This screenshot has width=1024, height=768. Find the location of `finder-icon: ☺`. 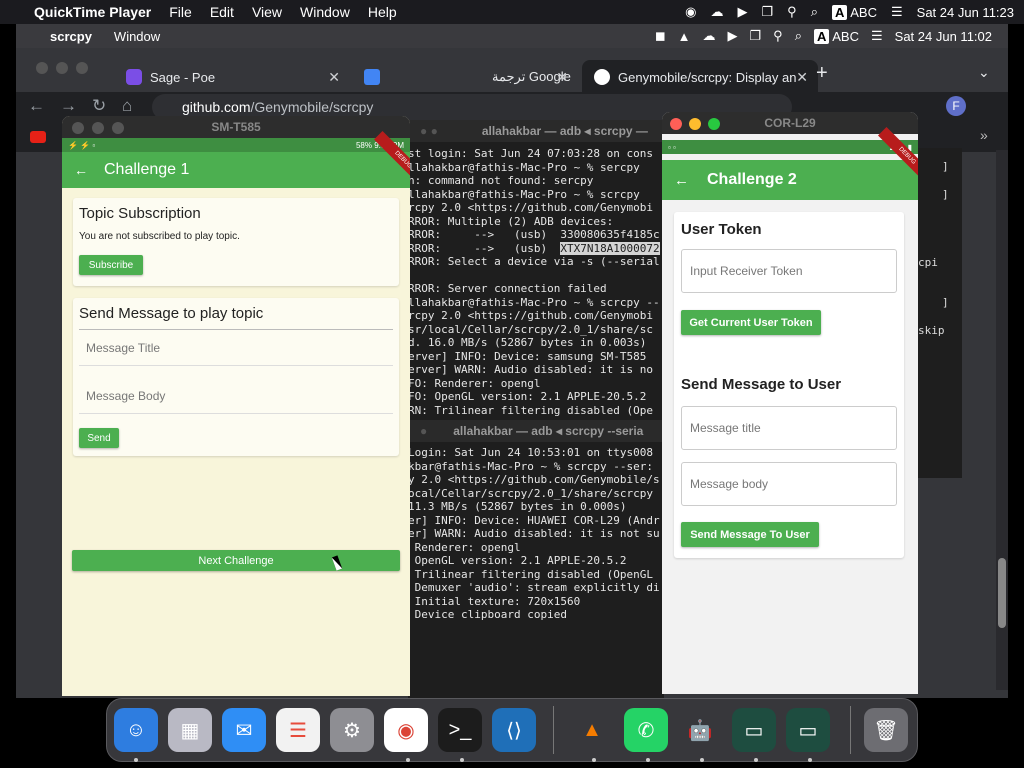

finder-icon: ☺ is located at coordinates (136, 730).